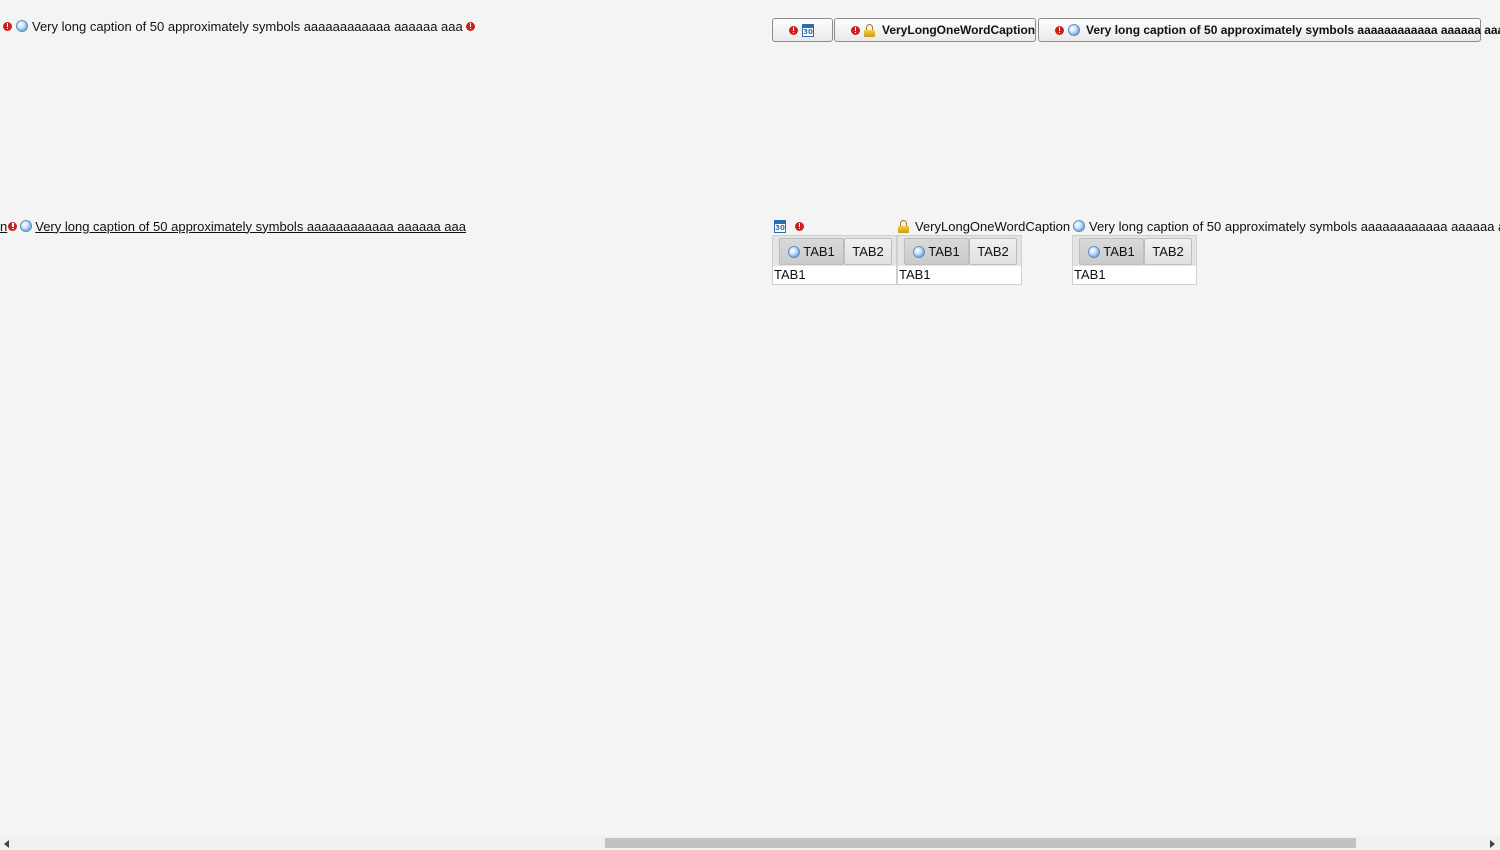 The image size is (1500, 850). I want to click on tab-panel-1-content: TAB1, so click(834, 275).